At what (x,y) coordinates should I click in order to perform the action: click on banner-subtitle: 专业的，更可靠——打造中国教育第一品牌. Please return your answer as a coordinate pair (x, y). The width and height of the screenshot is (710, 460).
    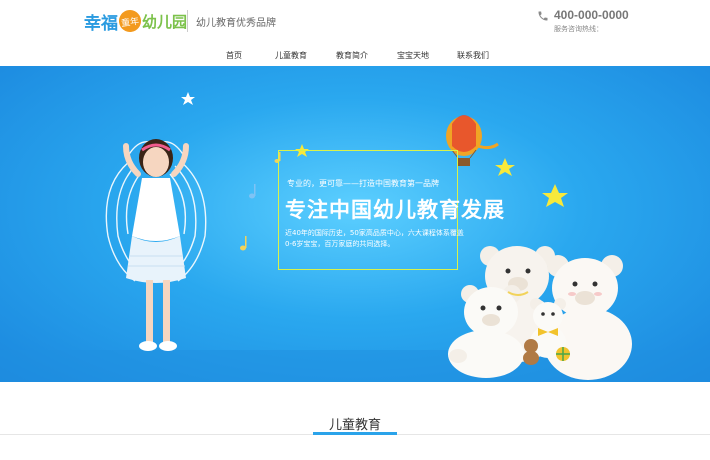
    Looking at the image, I should click on (363, 183).